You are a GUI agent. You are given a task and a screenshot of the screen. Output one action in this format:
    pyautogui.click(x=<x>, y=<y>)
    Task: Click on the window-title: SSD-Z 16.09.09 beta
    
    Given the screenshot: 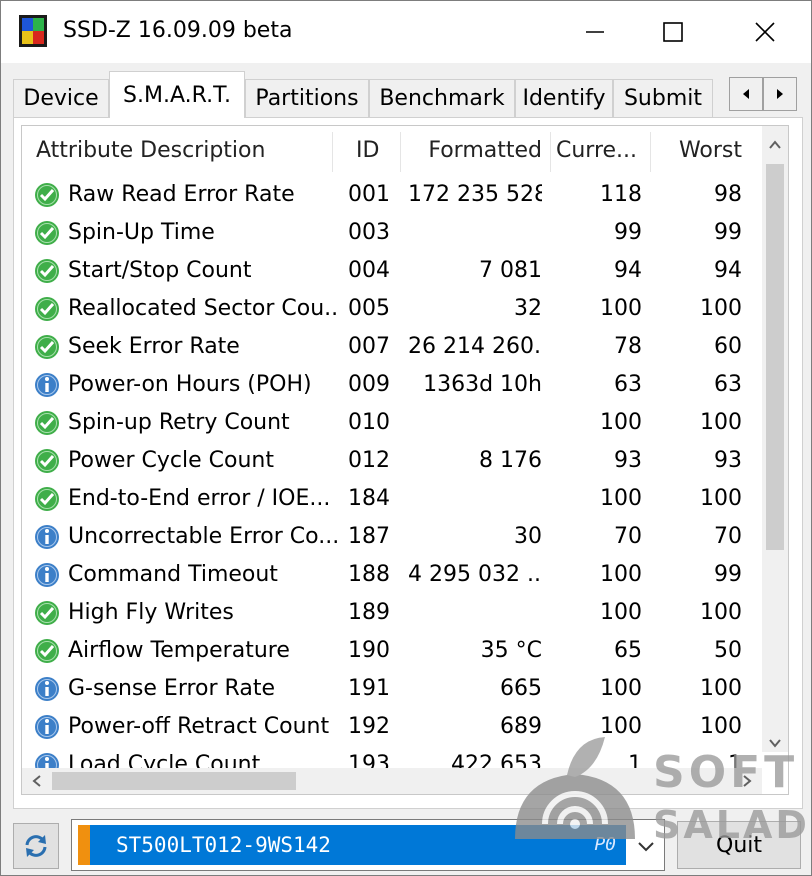 What is the action you would take?
    pyautogui.click(x=178, y=30)
    